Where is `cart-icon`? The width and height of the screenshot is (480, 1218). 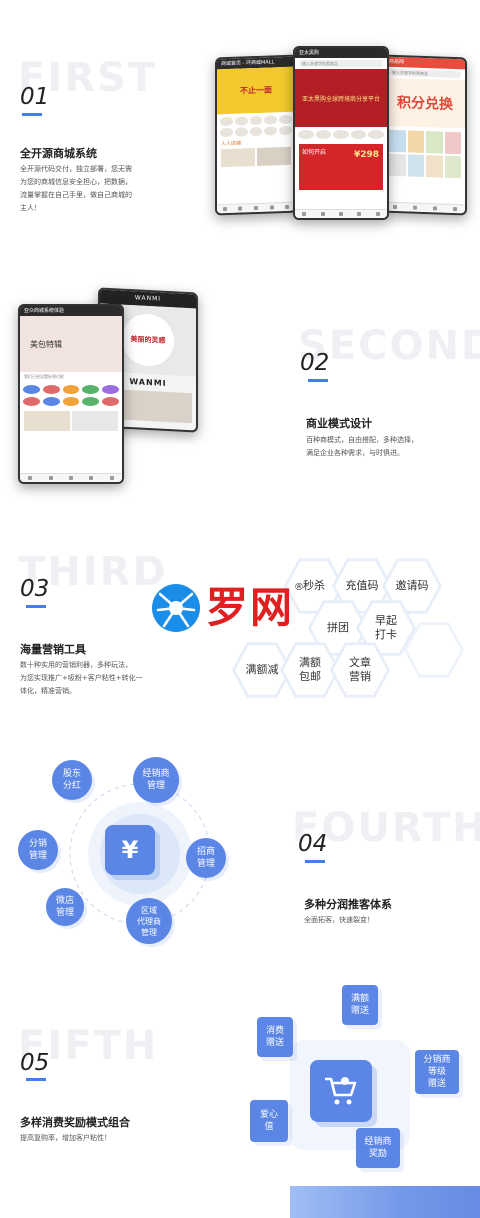
cart-icon is located at coordinates (341, 1091).